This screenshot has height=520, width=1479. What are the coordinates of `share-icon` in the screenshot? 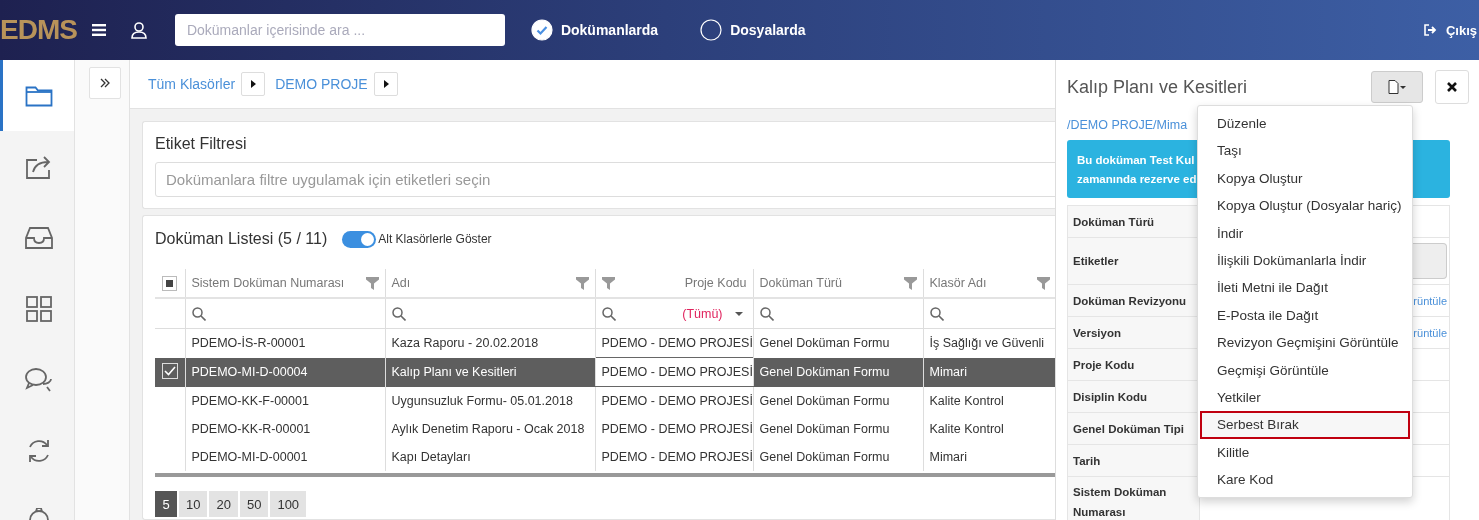 It's located at (38, 166).